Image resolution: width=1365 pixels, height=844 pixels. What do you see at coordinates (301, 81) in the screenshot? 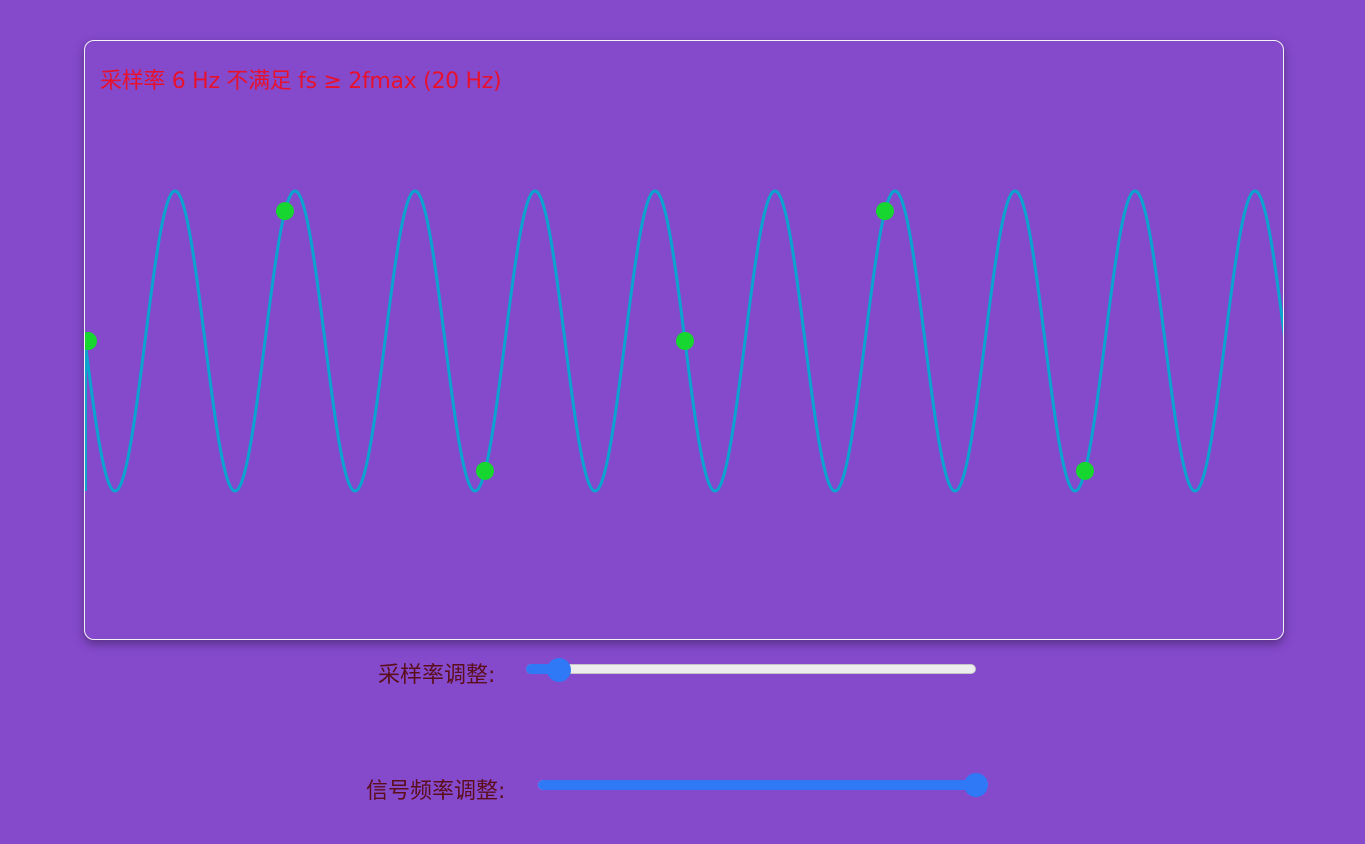
I see `nyquist-warning-text: 采样率 6 Hz 不满足 fs ≥ 2fmax (20 Hz)` at bounding box center [301, 81].